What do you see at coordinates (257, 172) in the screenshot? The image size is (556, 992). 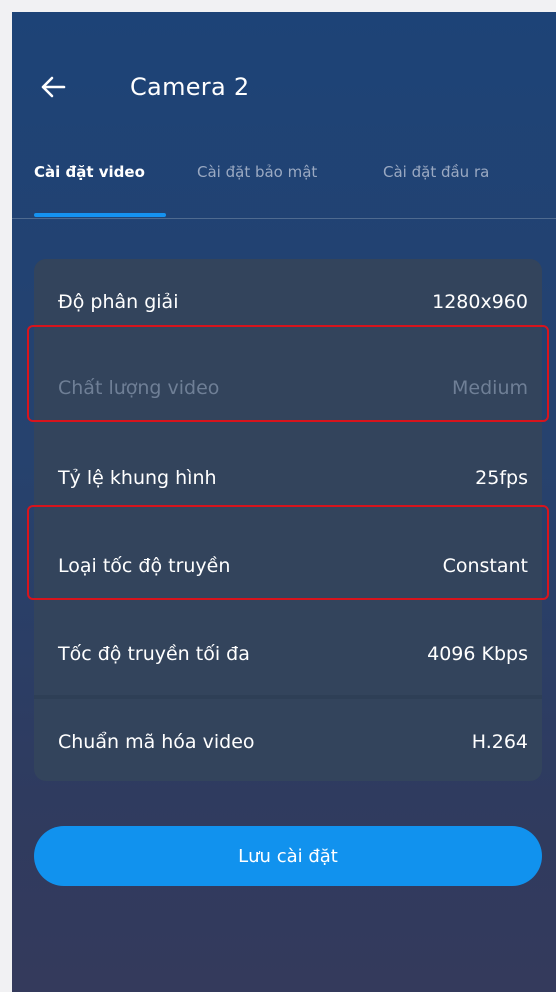 I see `tab-security-settings: Cài đặt bảo mật` at bounding box center [257, 172].